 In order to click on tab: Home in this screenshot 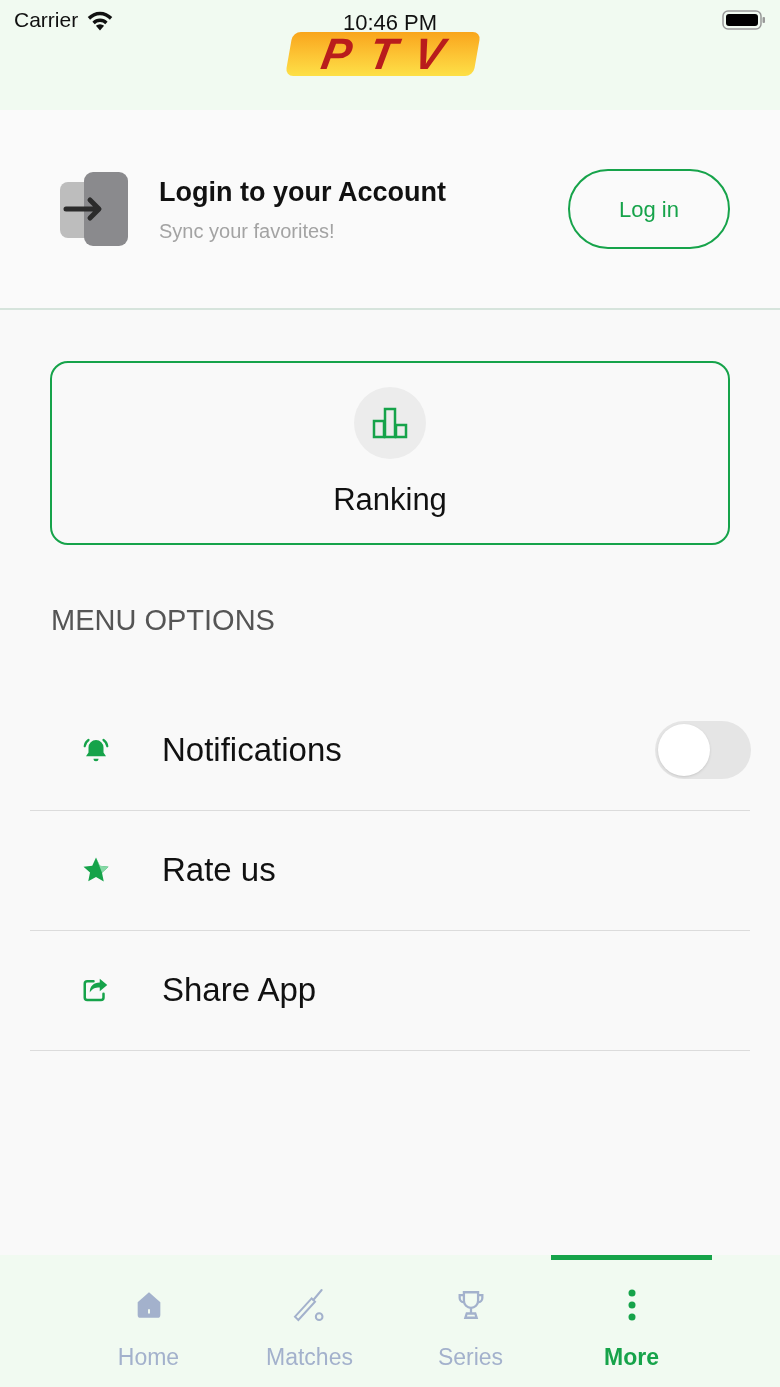, I will do `click(148, 1321)`.